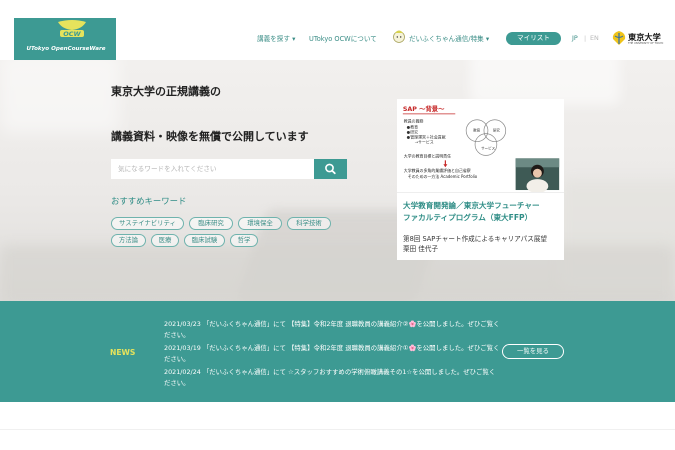  I want to click on slide-line: そのための一方法 Academic Portfolio, so click(443, 176).